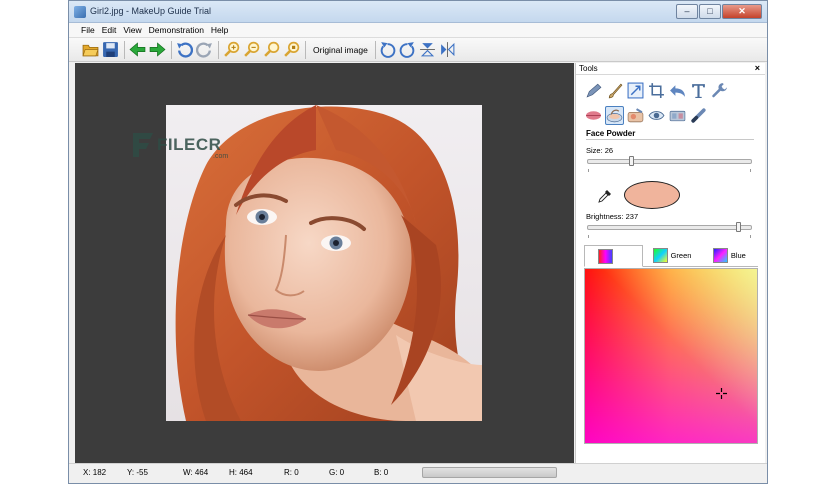  I want to click on undo-arrow-icon, so click(677, 91).